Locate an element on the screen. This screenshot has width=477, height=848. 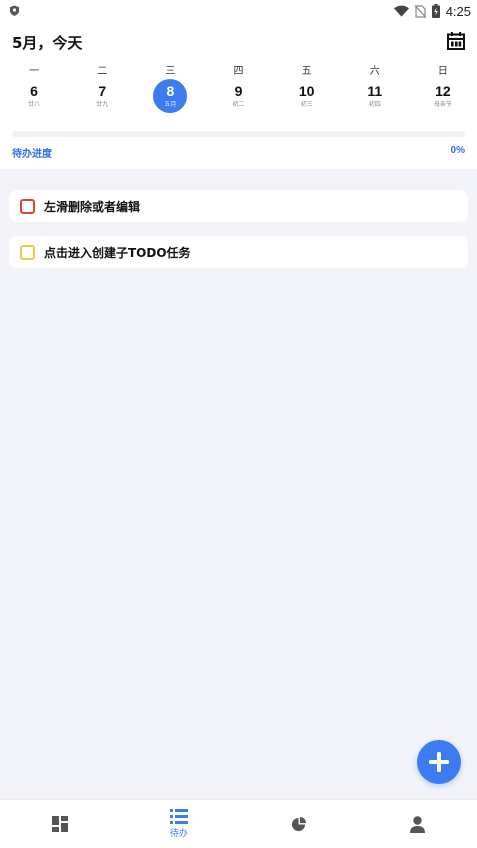
nav-item-stats is located at coordinates (298, 824).